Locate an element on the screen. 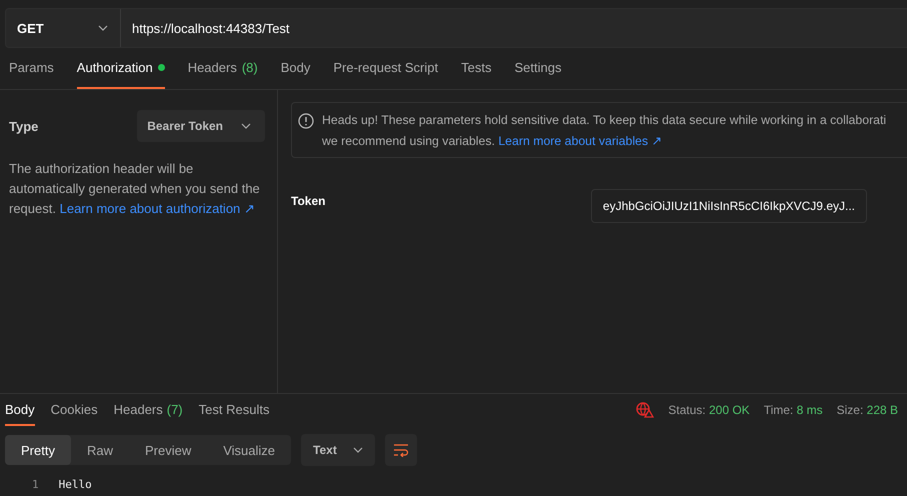 The width and height of the screenshot is (907, 496). request-tab: Headers (8) is located at coordinates (223, 68).